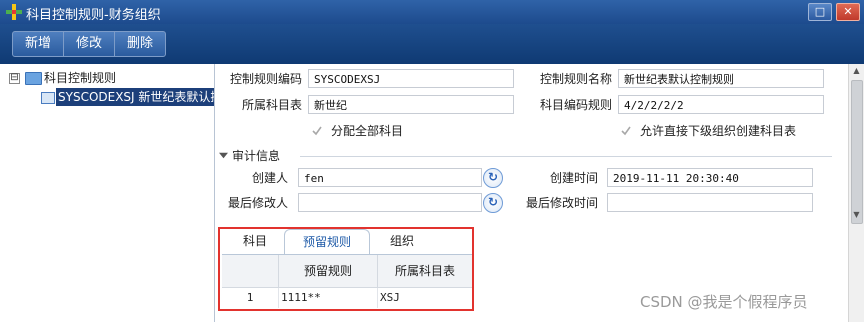 This screenshot has height=322, width=864. I want to click on collapse-icon: ⊟, so click(14, 77).